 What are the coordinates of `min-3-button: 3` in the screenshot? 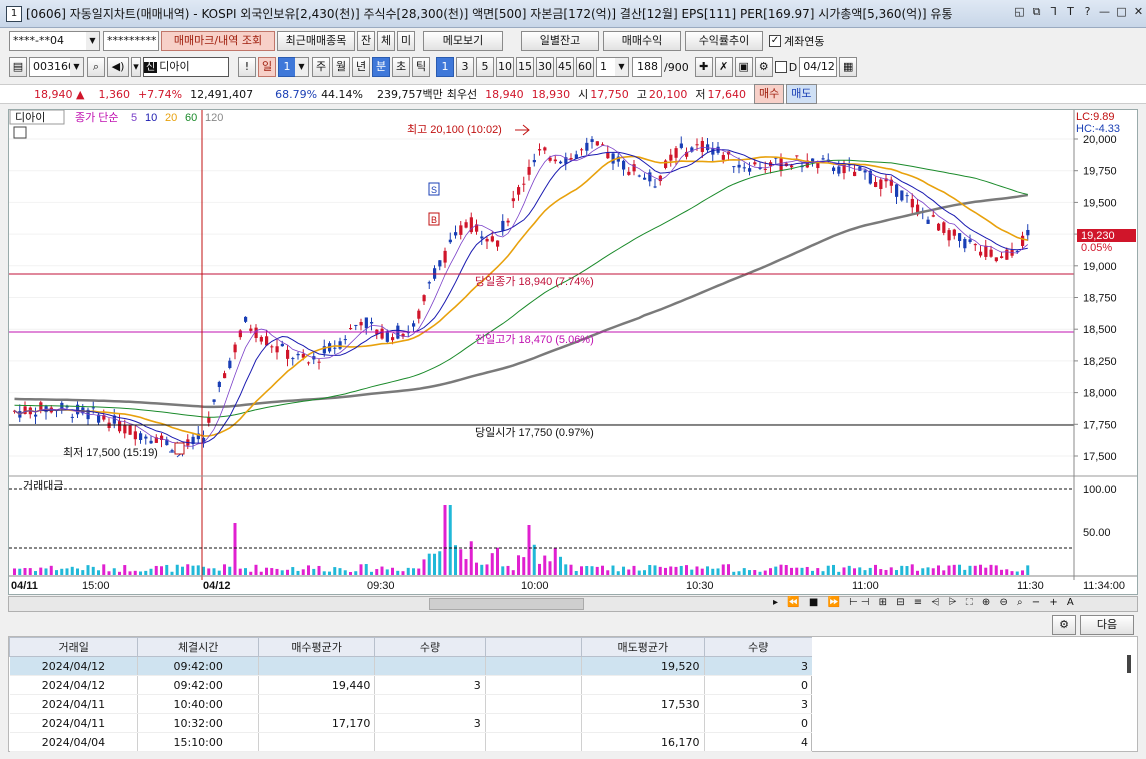 It's located at (465, 67).